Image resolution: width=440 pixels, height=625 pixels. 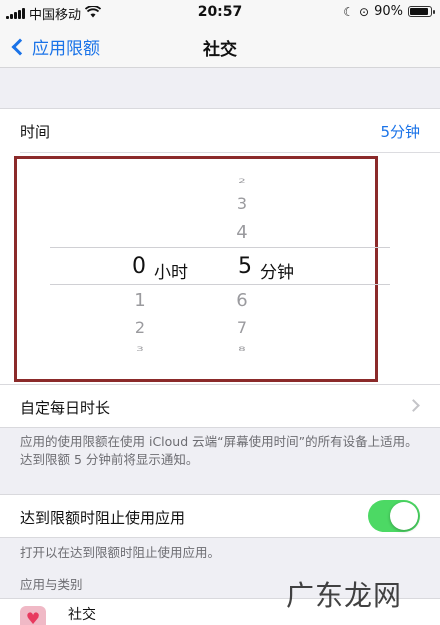 I want to click on hours-option: 3, so click(x=140, y=349).